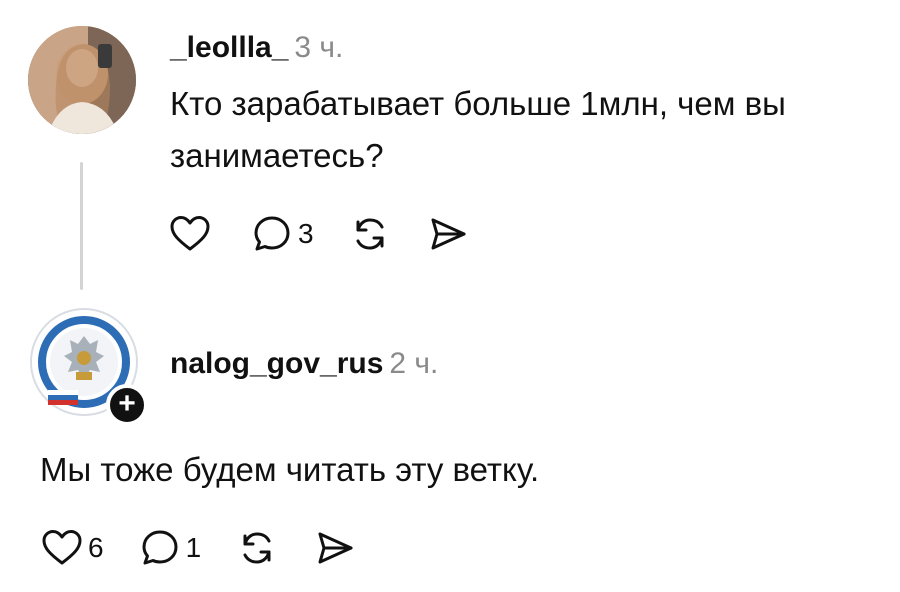 This screenshot has height=592, width=900. I want to click on post-header: nalog_gov_rus 2 ч., so click(304, 364).